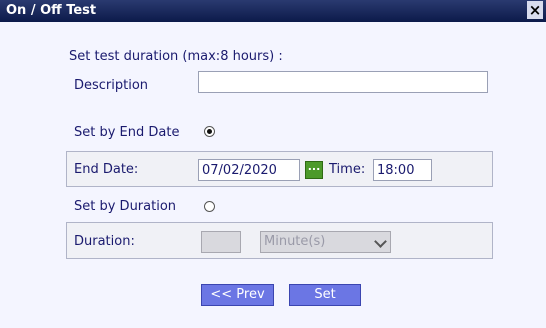 This screenshot has width=546, height=328. I want to click on description-label: Description, so click(111, 85).